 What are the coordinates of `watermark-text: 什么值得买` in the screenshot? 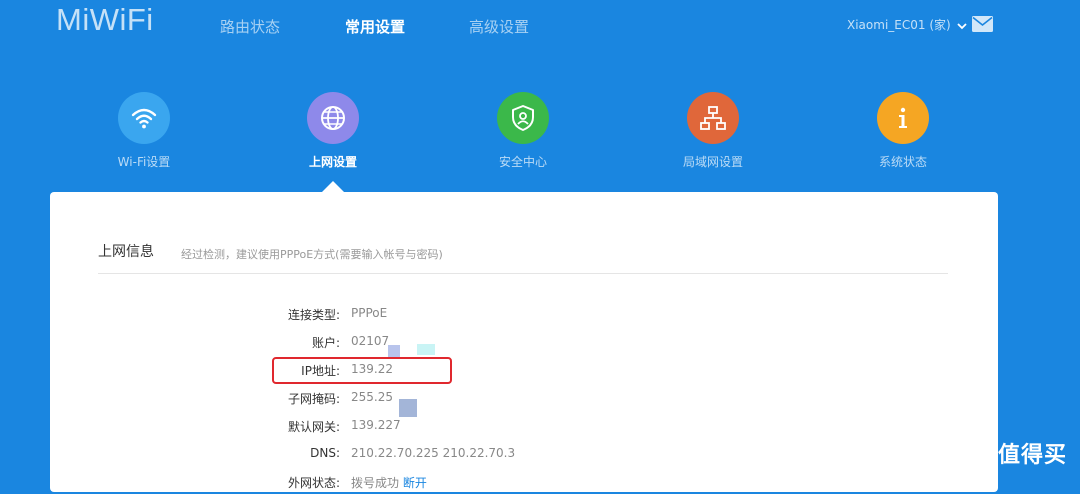 It's located at (1010, 455).